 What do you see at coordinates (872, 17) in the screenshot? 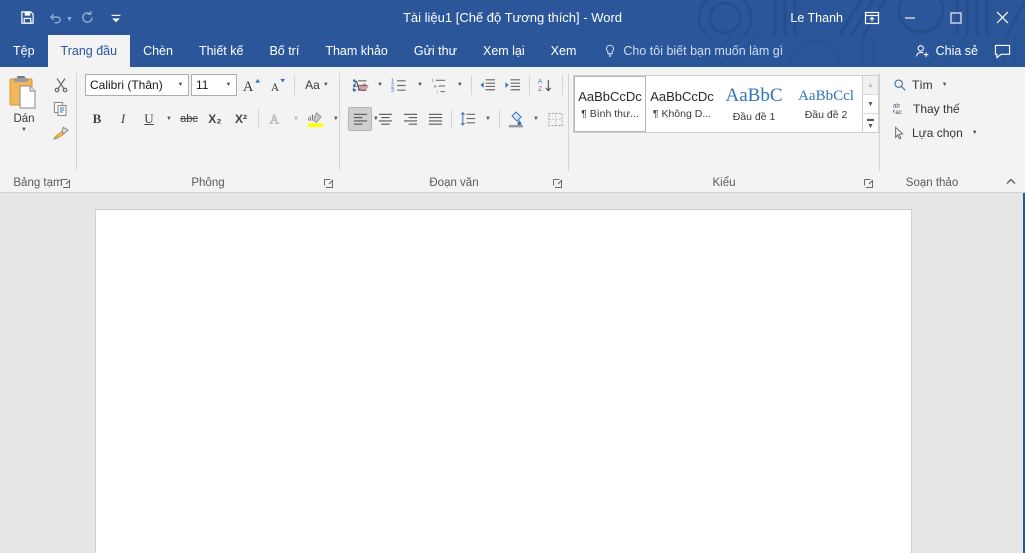
I see `ribbon-display-options-icon` at bounding box center [872, 17].